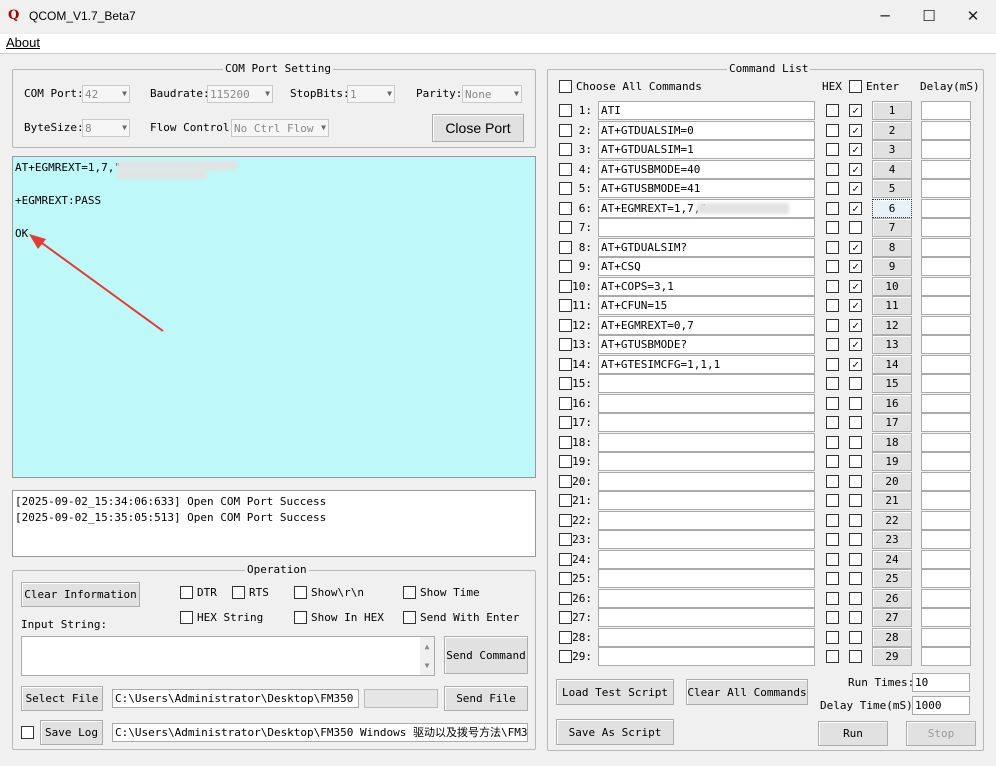 The width and height of the screenshot is (996, 766). What do you see at coordinates (892, 247) in the screenshot?
I see `send-command-row-button: 8` at bounding box center [892, 247].